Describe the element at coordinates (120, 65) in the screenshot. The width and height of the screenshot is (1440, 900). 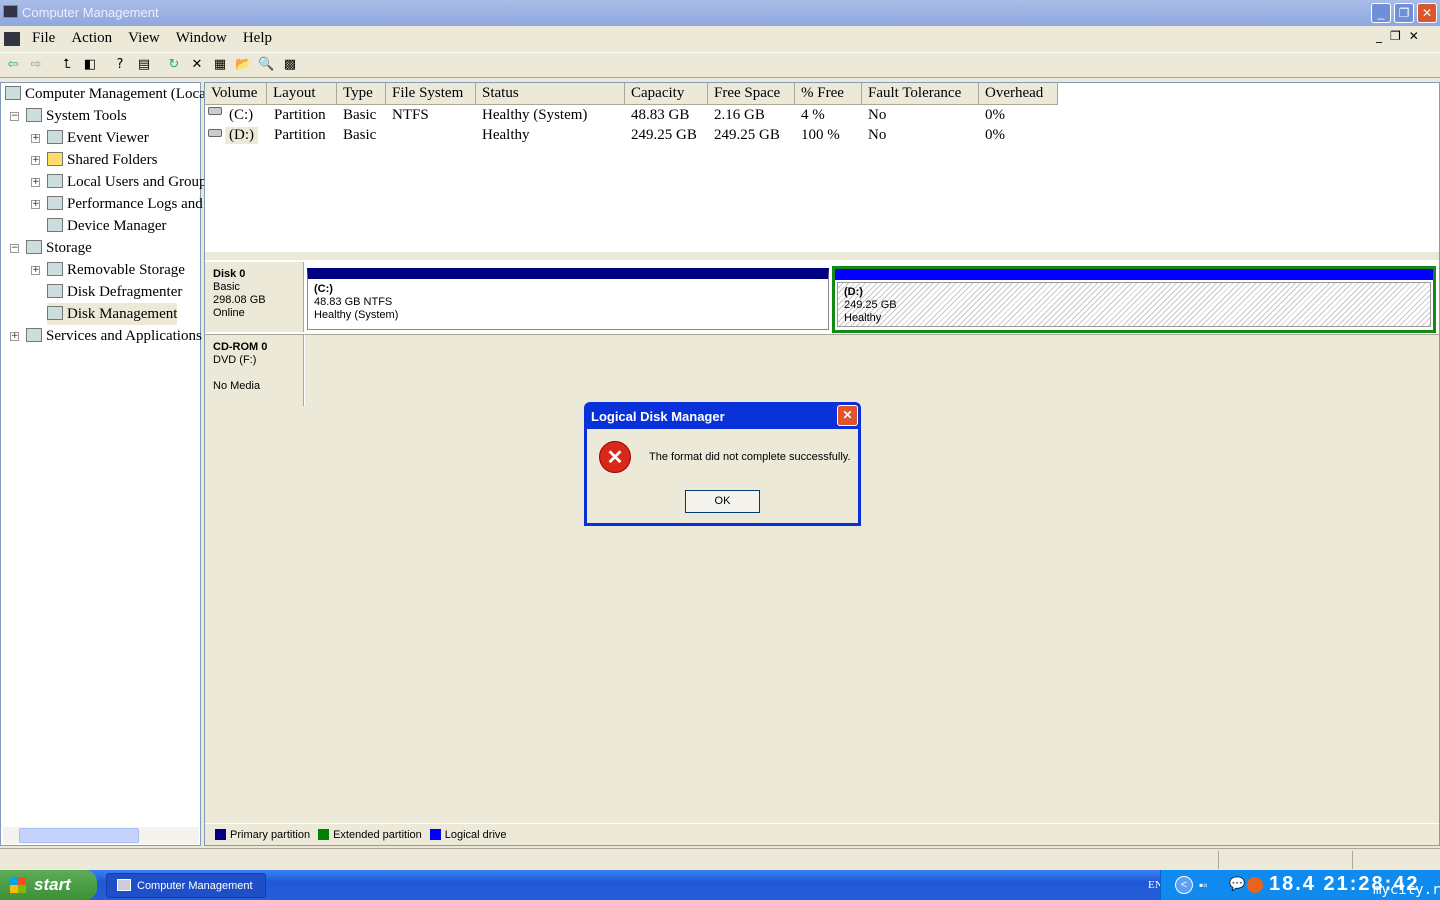
I see `help-icon: ?` at that location.